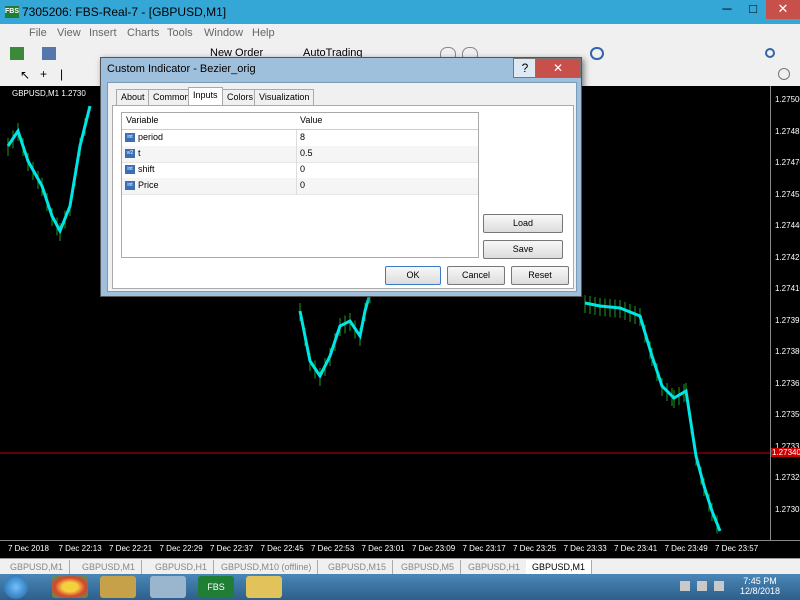  Describe the element at coordinates (16, 587) in the screenshot. I see `start-button-icon` at that location.